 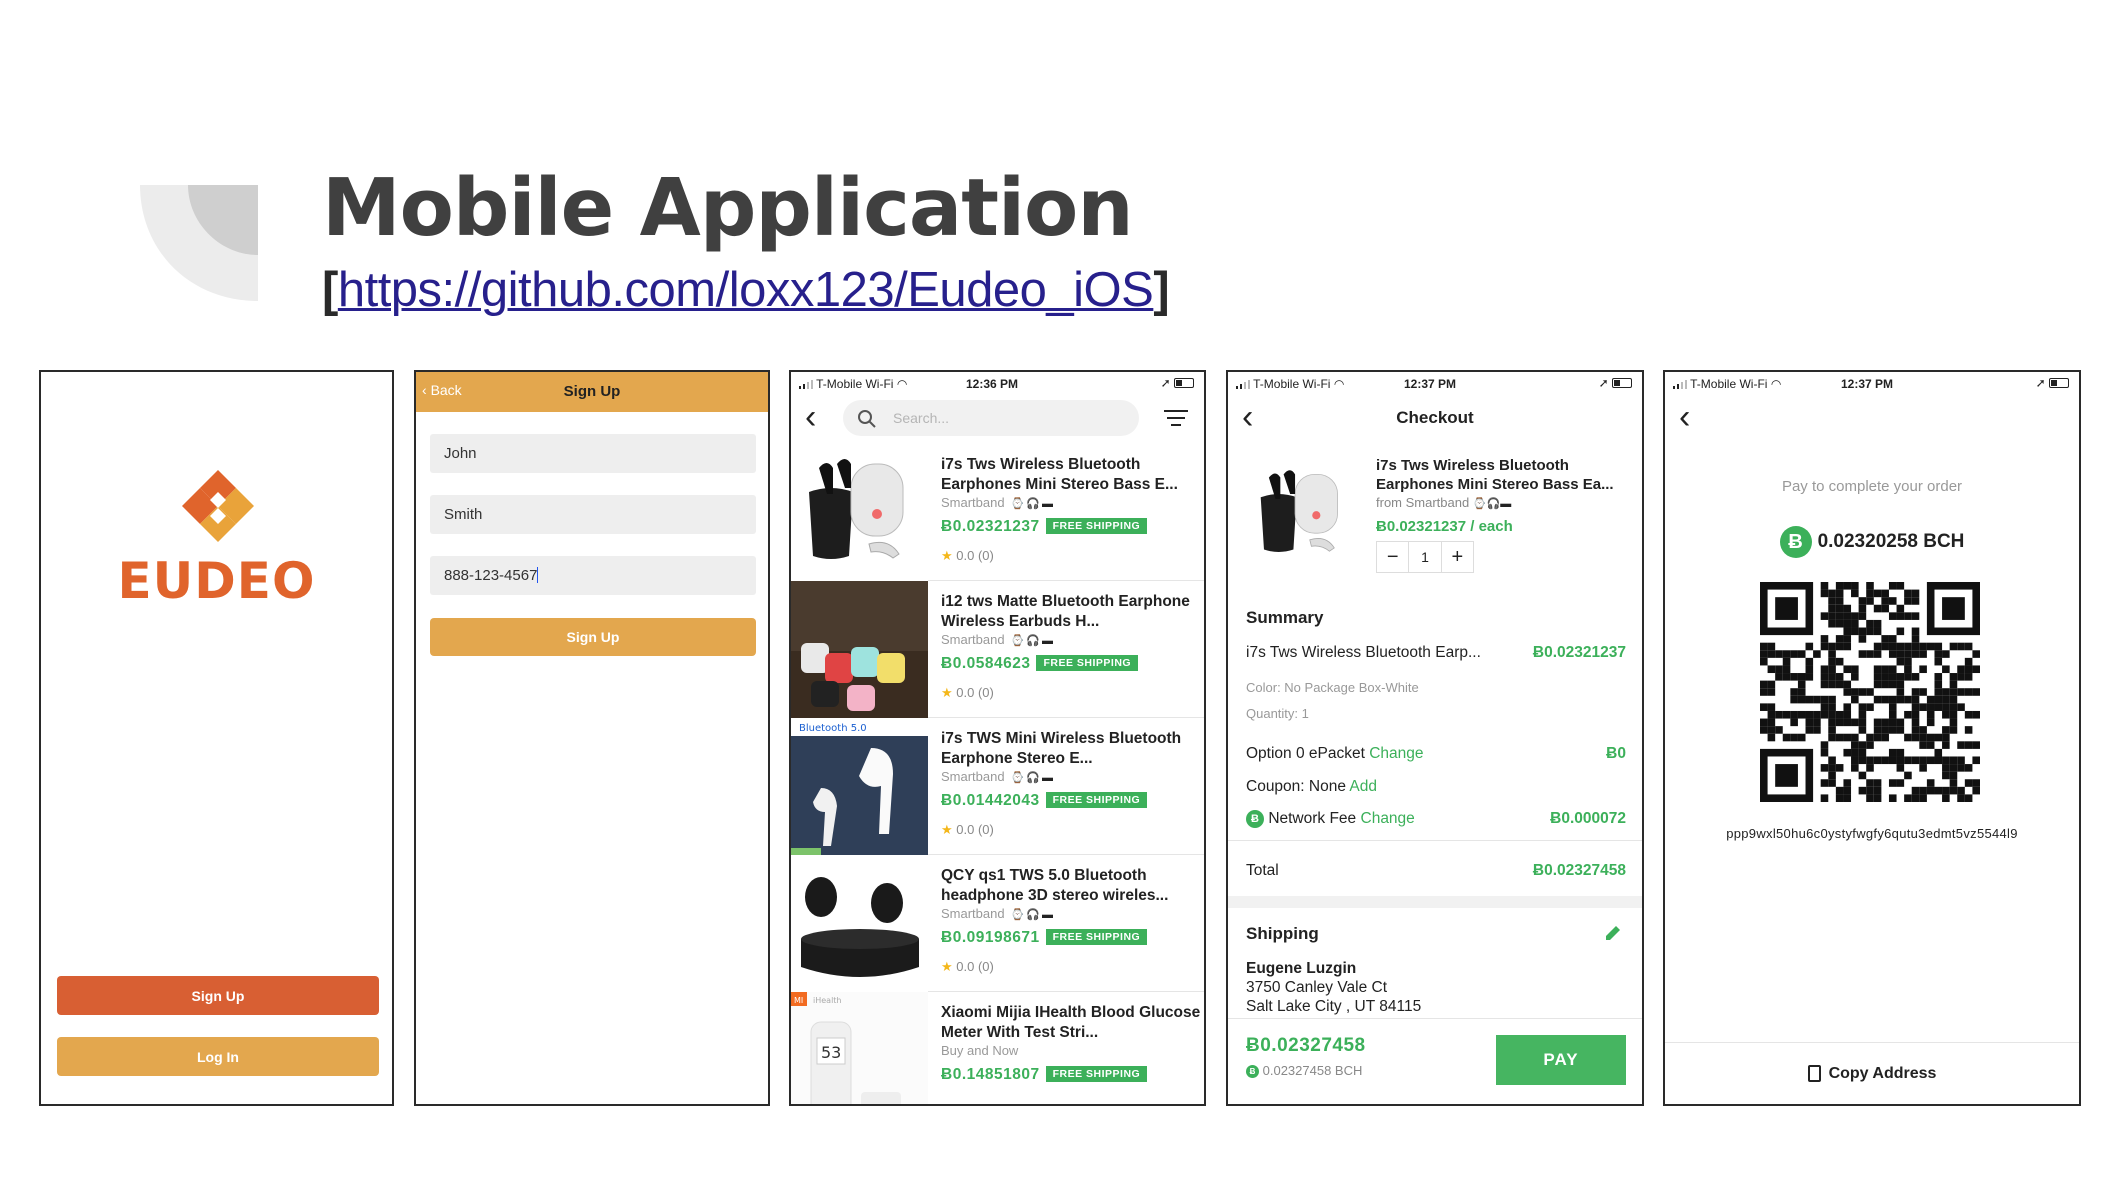 What do you see at coordinates (1296, 786) in the screenshot?
I see `coupon-label: Coupon: None` at bounding box center [1296, 786].